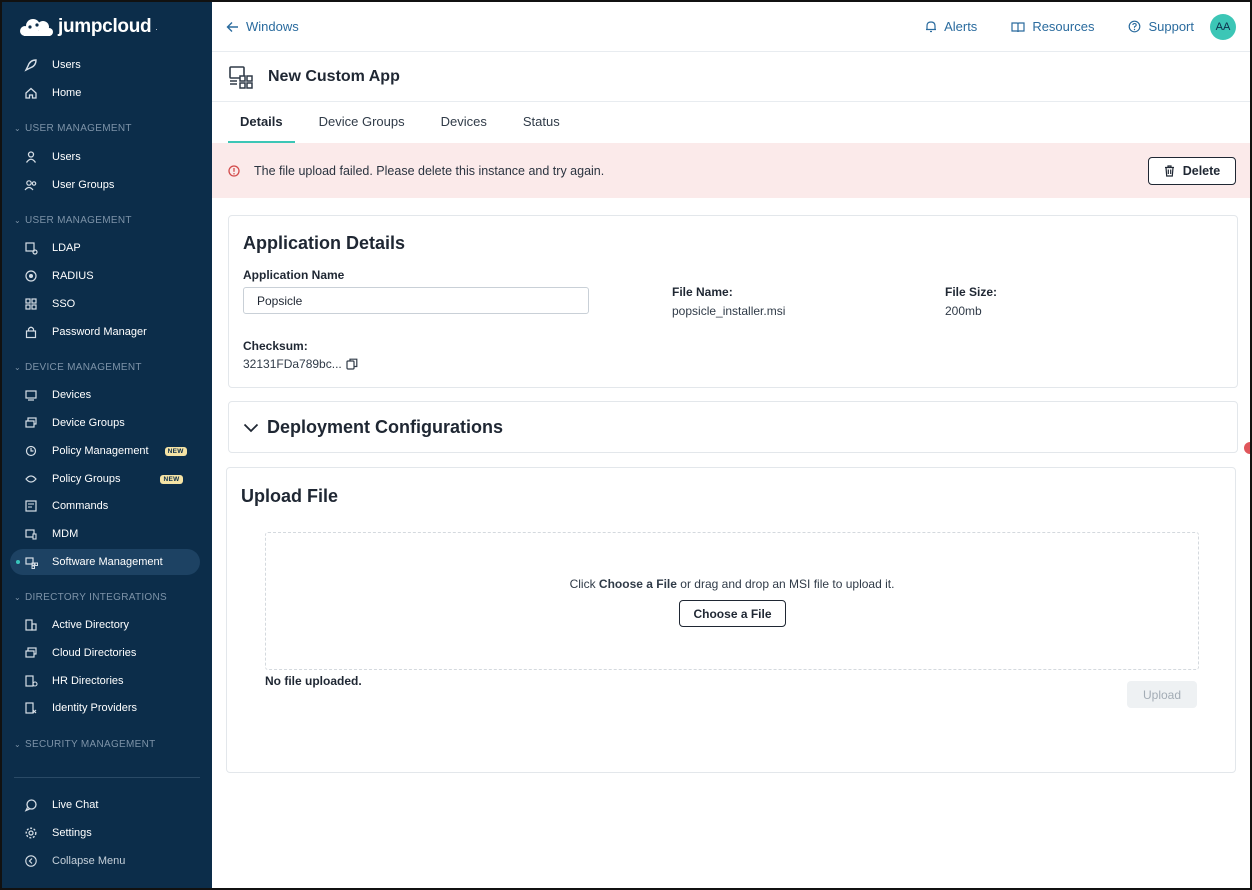 The width and height of the screenshot is (1252, 890). Describe the element at coordinates (352, 364) in the screenshot. I see `copy-icon` at that location.